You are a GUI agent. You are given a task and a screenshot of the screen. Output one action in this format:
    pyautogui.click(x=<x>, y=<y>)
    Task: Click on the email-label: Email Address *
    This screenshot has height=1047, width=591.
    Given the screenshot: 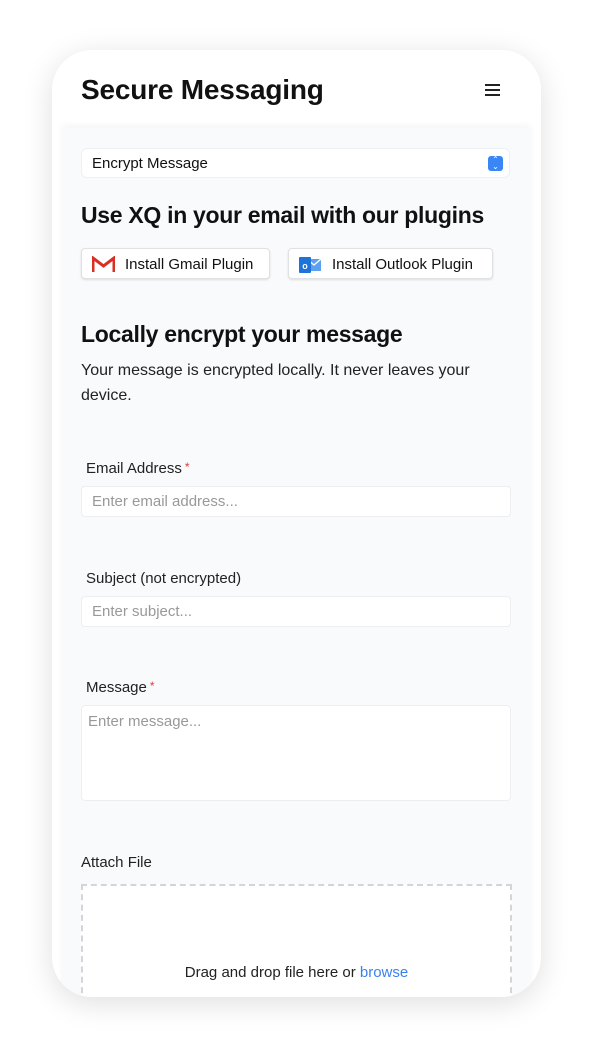 What is the action you would take?
    pyautogui.click(x=138, y=468)
    